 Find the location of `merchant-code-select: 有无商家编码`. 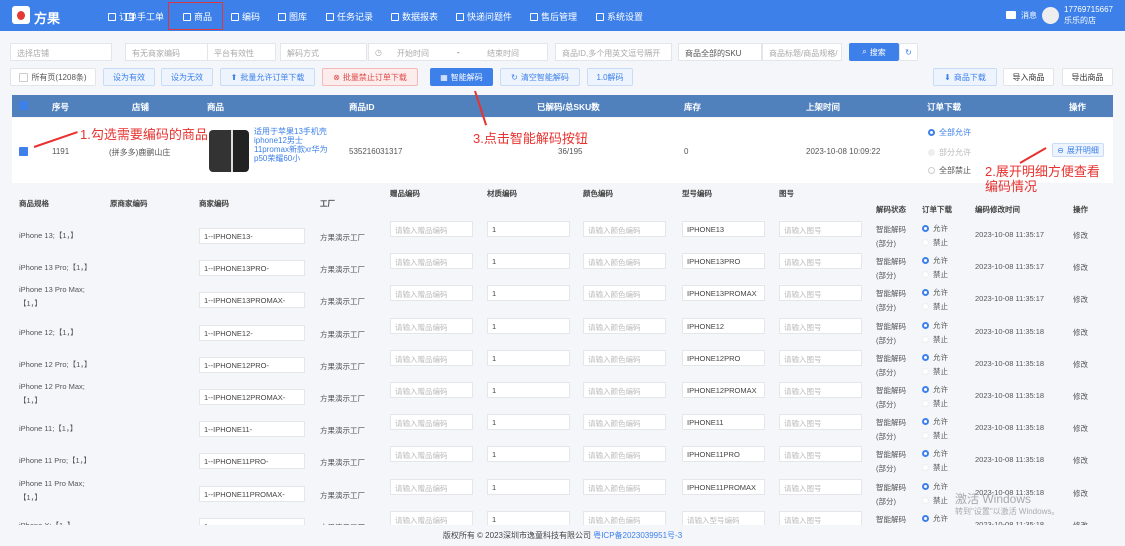

merchant-code-select: 有无商家编码 is located at coordinates (168, 52).